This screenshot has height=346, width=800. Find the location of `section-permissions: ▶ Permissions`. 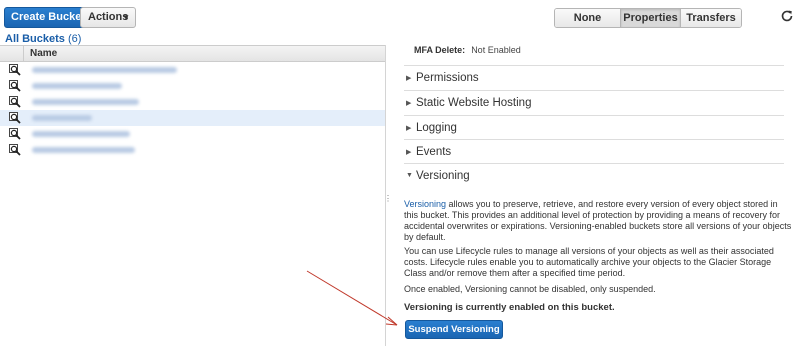

section-permissions: ▶ Permissions is located at coordinates (594, 77).